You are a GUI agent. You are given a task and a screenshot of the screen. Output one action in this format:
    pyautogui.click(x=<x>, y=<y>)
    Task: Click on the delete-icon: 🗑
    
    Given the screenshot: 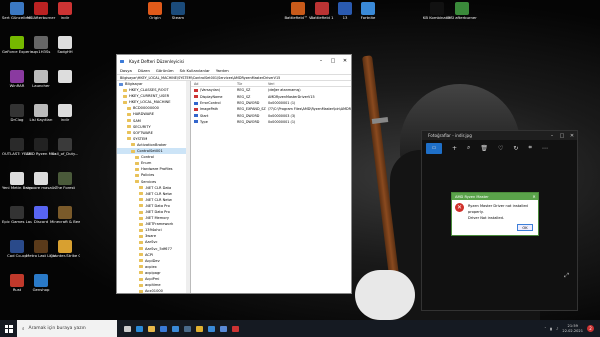 What is the action you would take?
    pyautogui.click(x=484, y=148)
    